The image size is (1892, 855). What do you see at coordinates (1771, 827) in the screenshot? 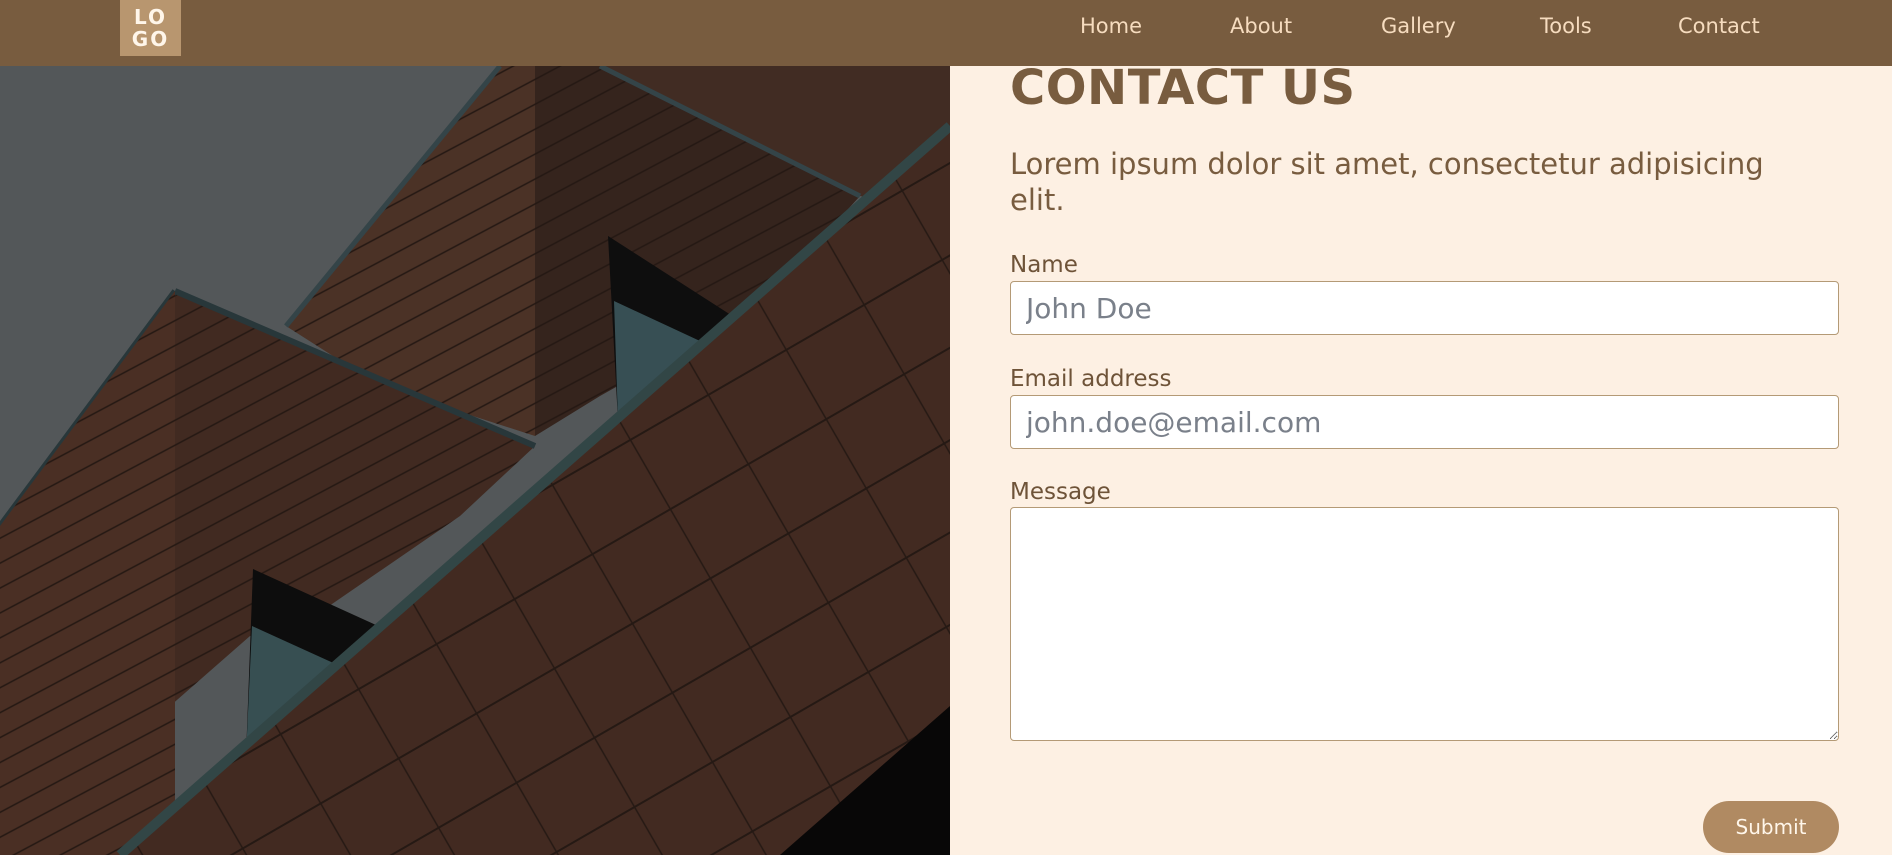
I see `submit-button: Submit` at bounding box center [1771, 827].